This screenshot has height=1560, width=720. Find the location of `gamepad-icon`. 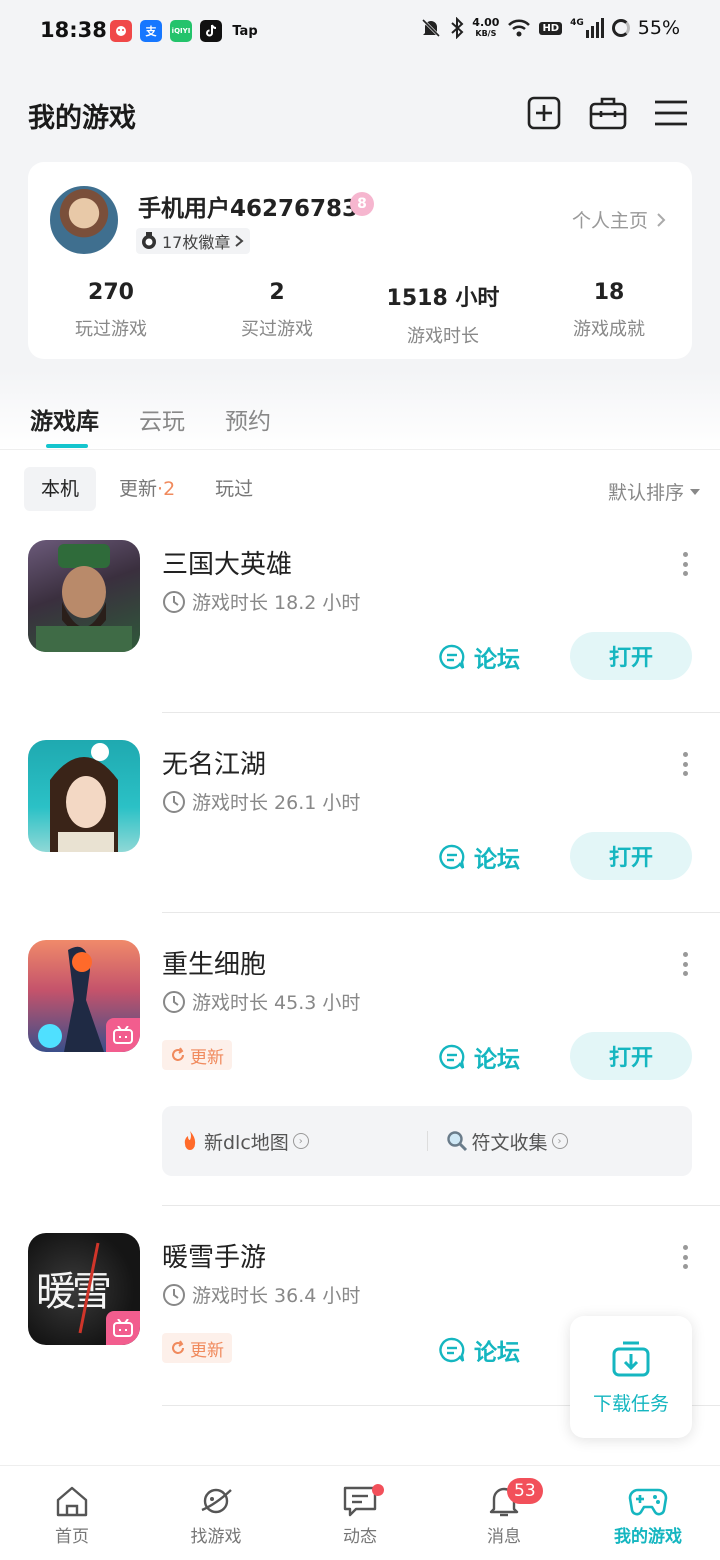

gamepad-icon is located at coordinates (648, 1502).